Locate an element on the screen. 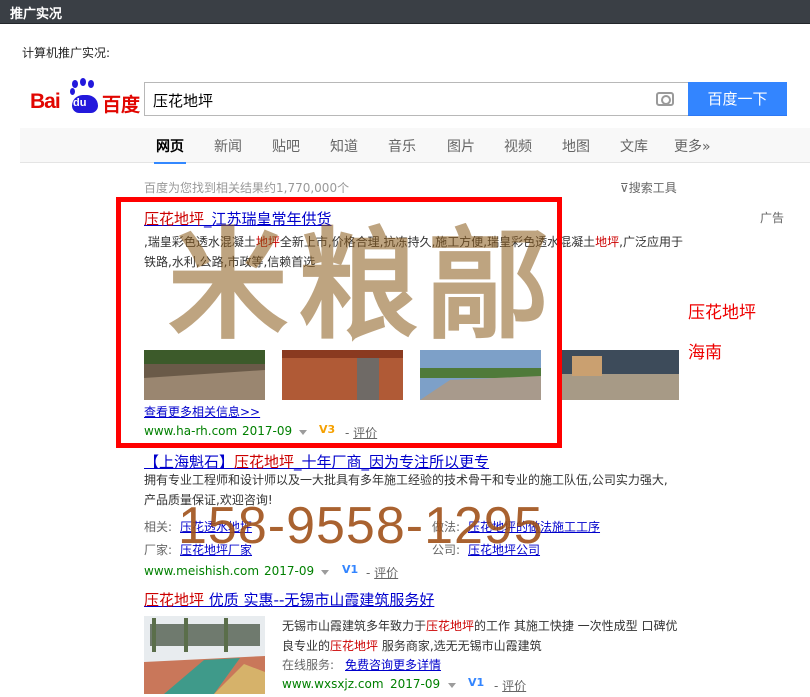  tab-zhidao: 知道 is located at coordinates (344, 146).